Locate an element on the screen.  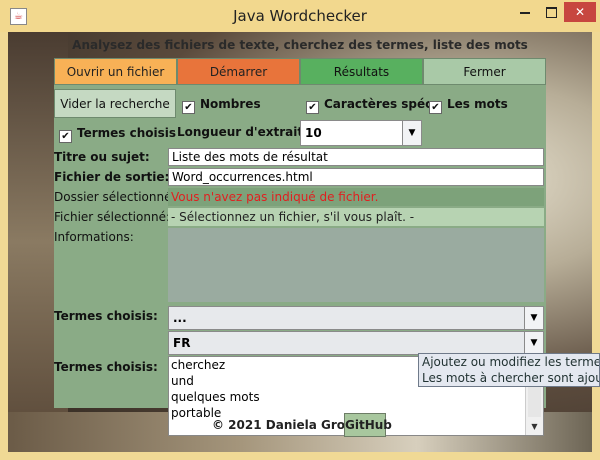
tooltip-line-2: Les mots à chercher sont ajouté is located at coordinates (511, 378).